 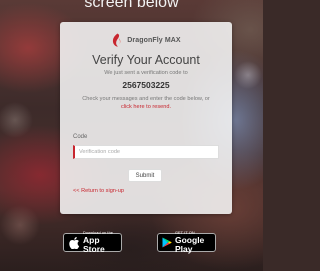 What do you see at coordinates (98, 191) in the screenshot?
I see `return-to-signup-link: << Return to sign-up` at bounding box center [98, 191].